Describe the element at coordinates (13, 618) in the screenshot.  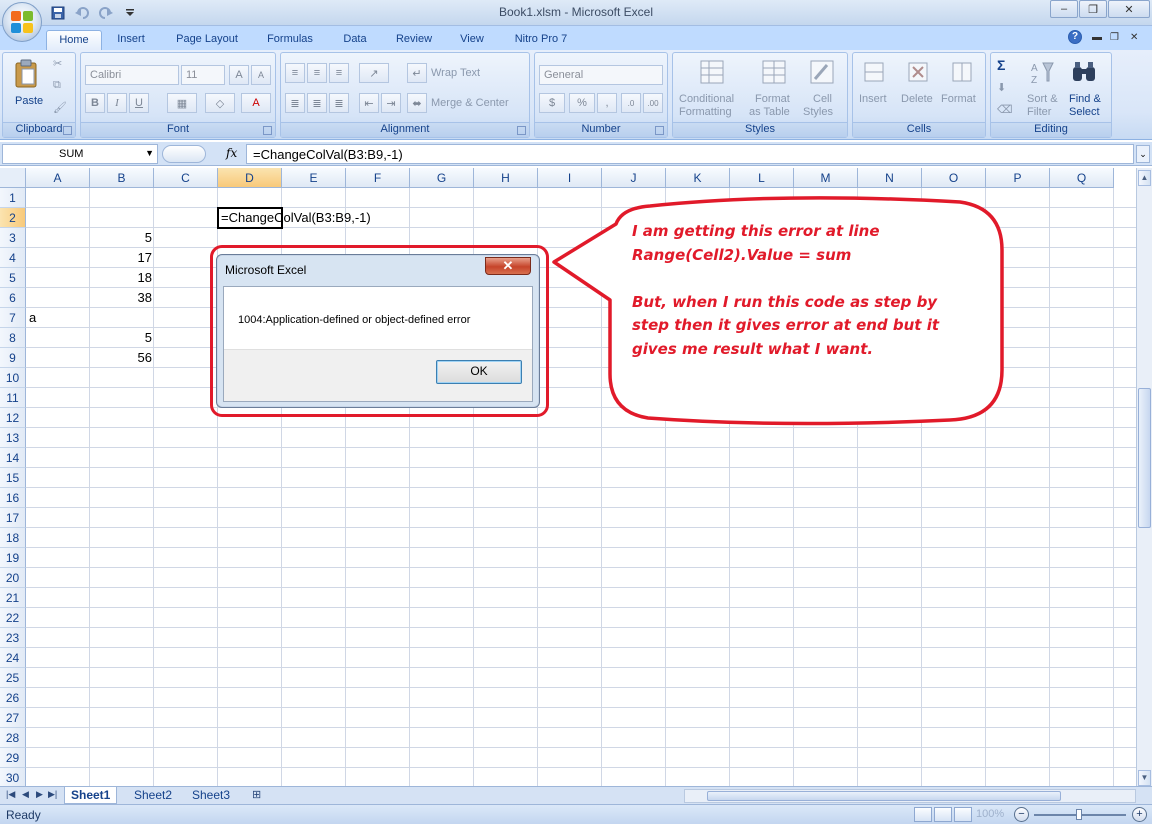
I see `row-header-22: 22` at that location.